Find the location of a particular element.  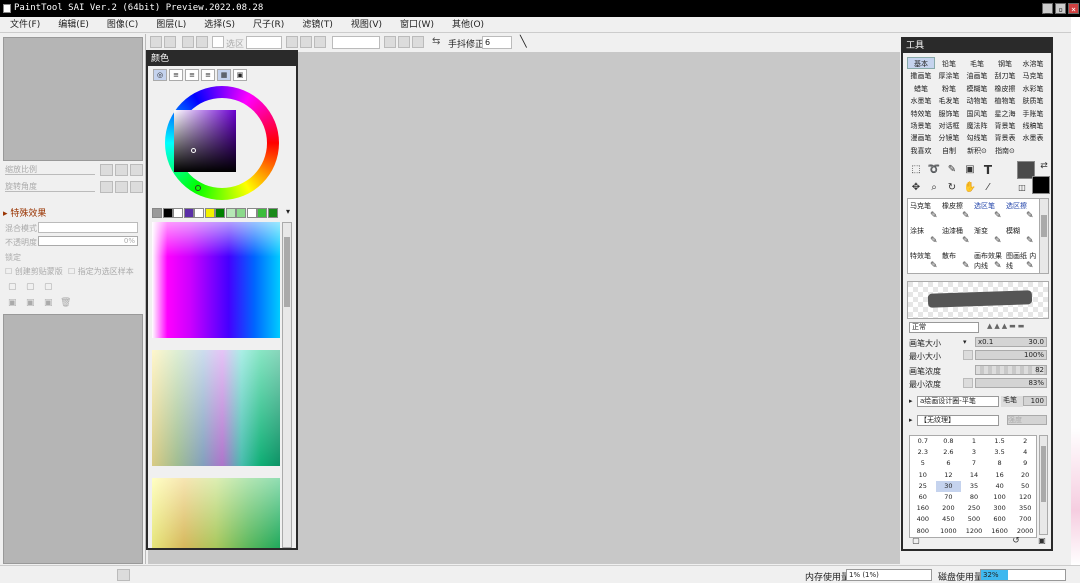

minimize-button: _ is located at coordinates (1047, 8).